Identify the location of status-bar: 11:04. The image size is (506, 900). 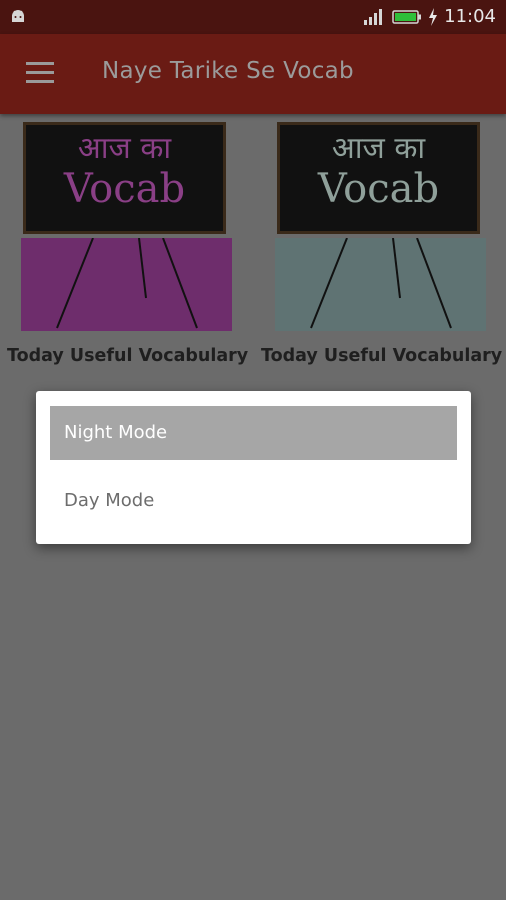
(253, 17).